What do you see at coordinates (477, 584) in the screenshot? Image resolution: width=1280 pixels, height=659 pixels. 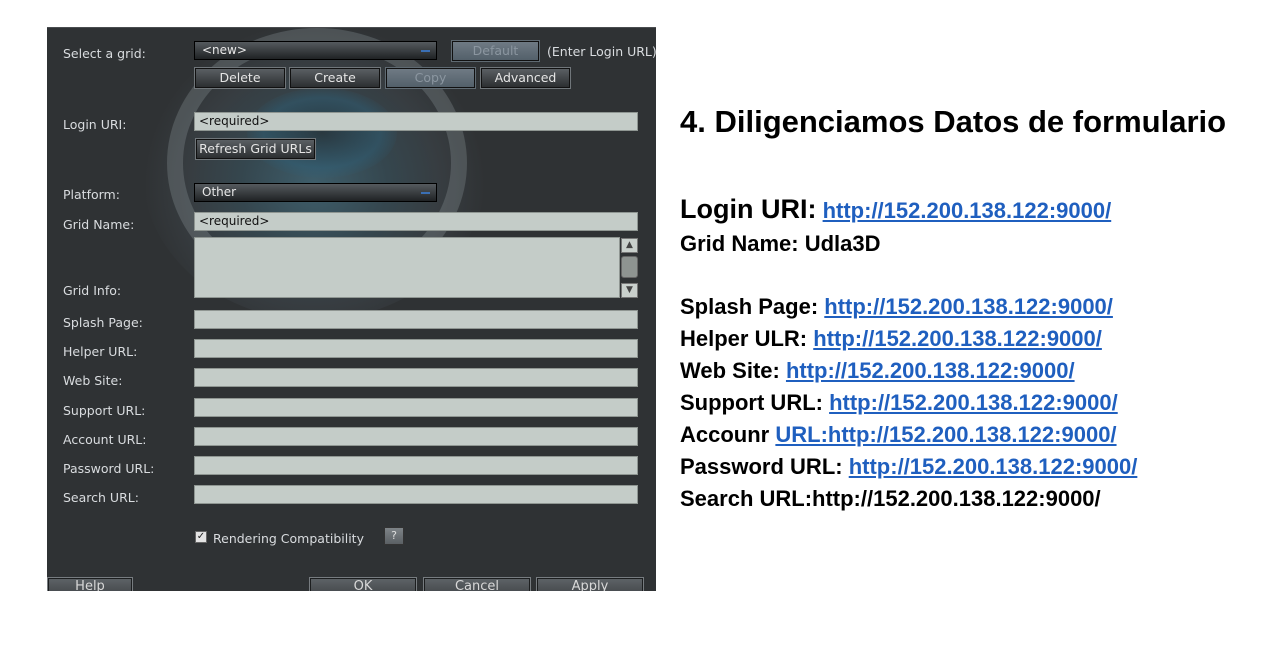 I see `cancel-button: Cancel` at bounding box center [477, 584].